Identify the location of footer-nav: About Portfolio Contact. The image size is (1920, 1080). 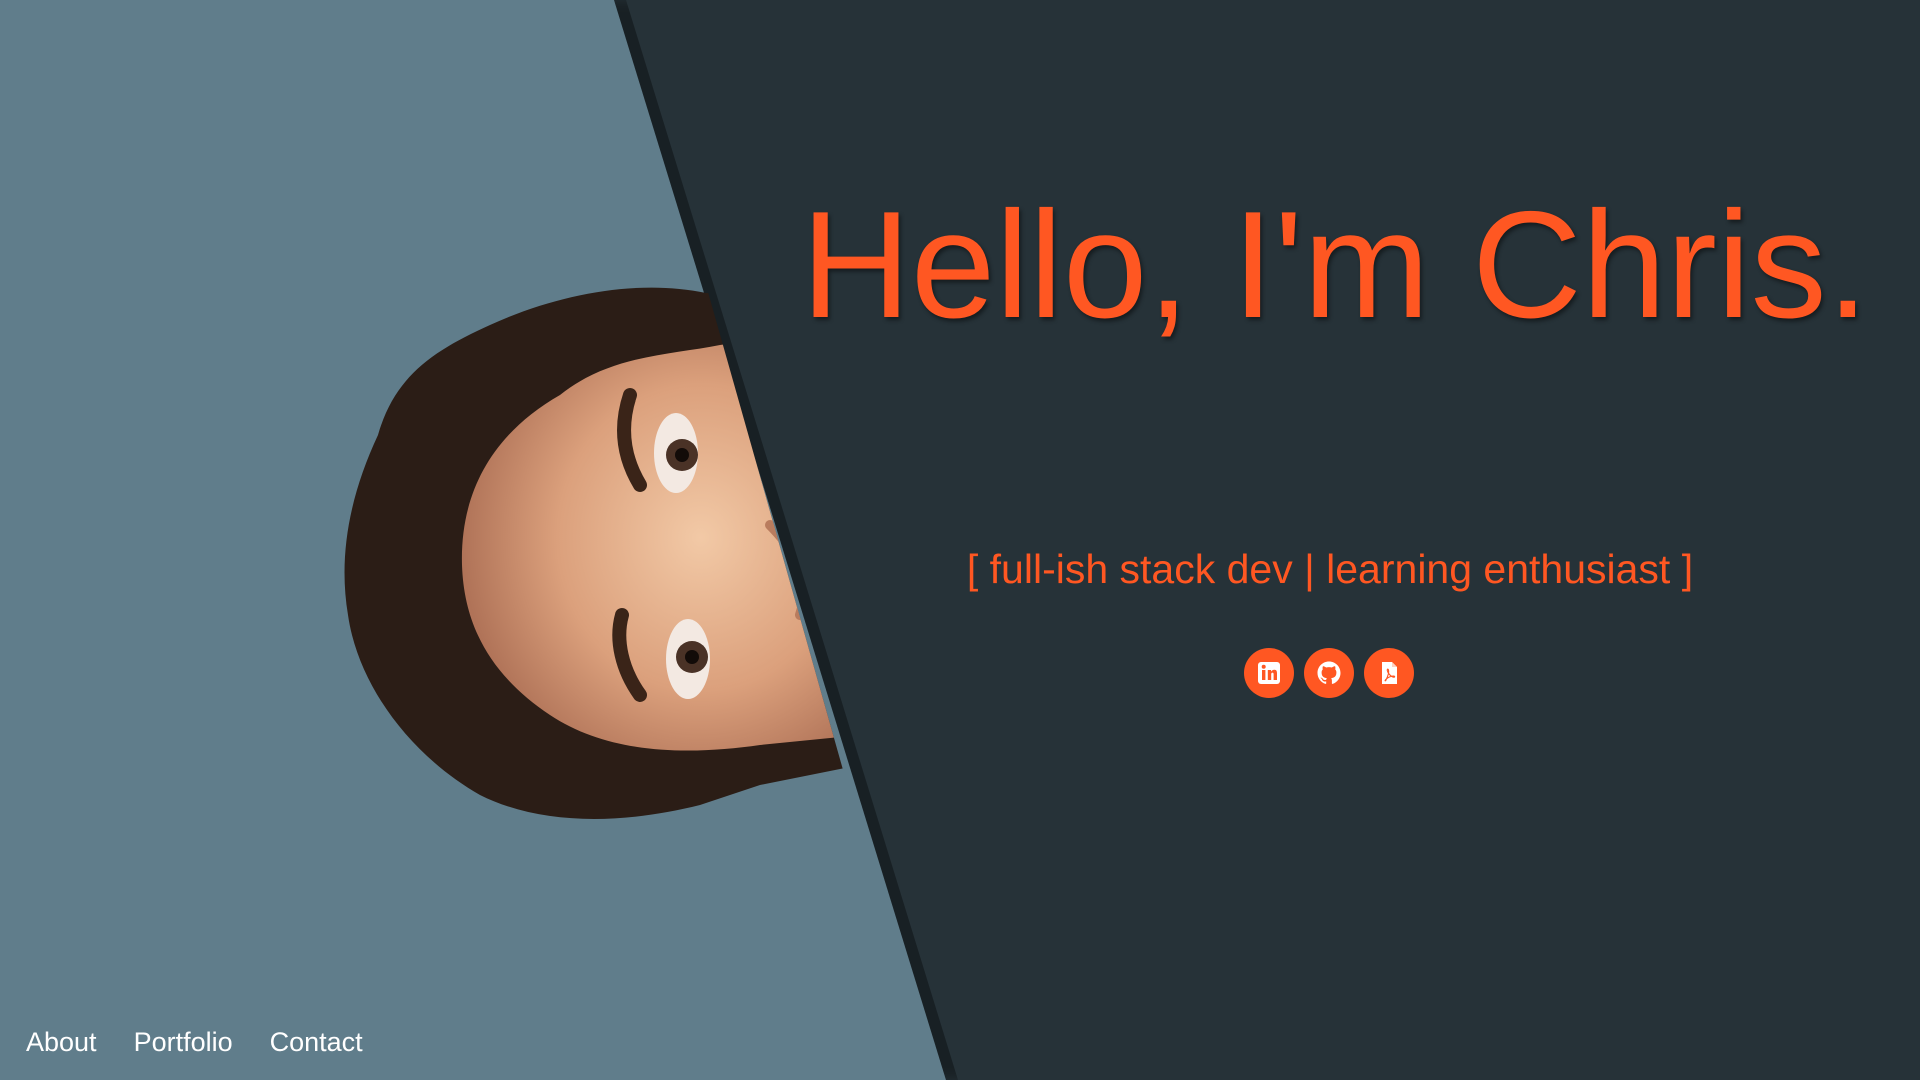
(194, 1042).